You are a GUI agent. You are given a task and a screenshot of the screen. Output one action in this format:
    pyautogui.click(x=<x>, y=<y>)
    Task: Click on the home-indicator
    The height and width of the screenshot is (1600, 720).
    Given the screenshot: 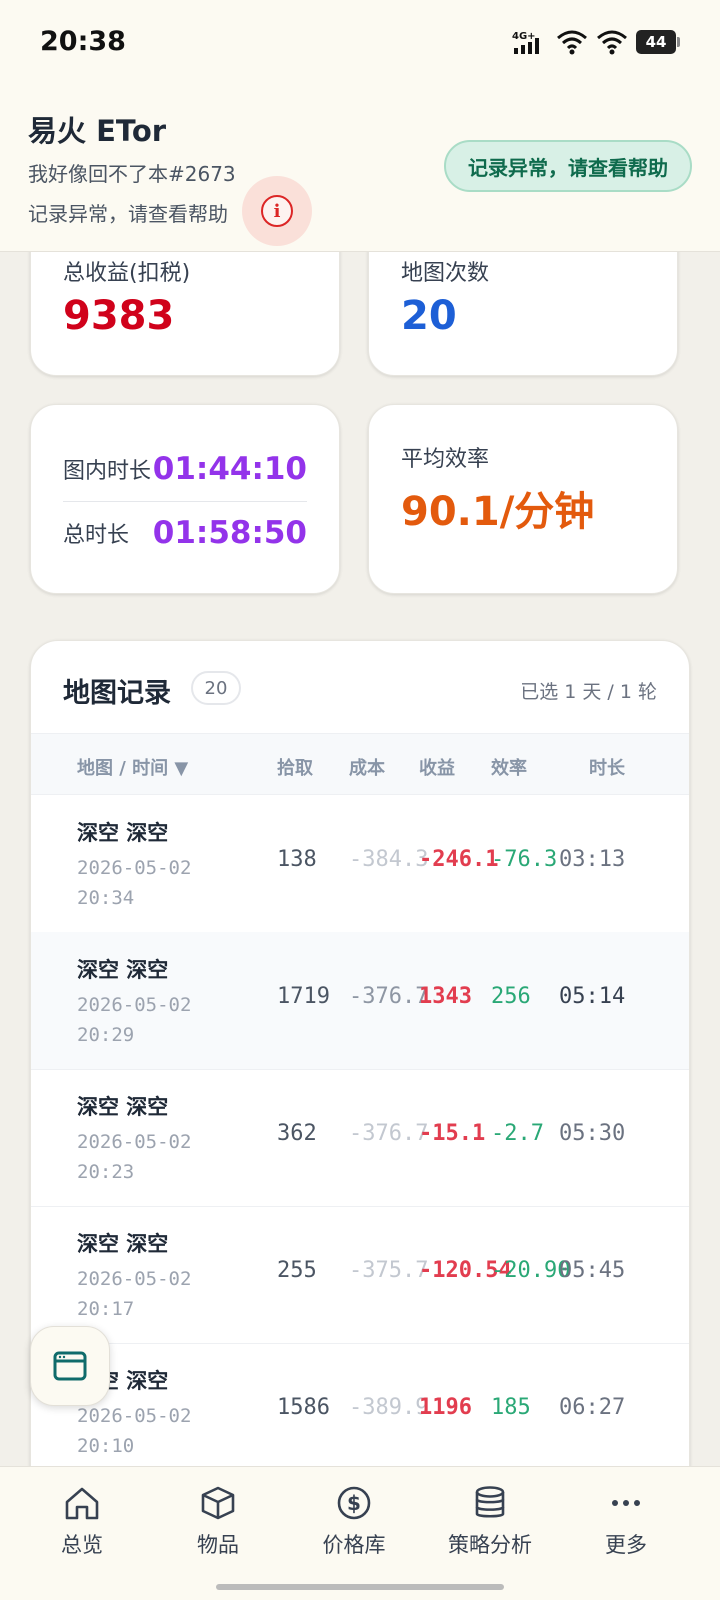 What is the action you would take?
    pyautogui.click(x=360, y=1587)
    